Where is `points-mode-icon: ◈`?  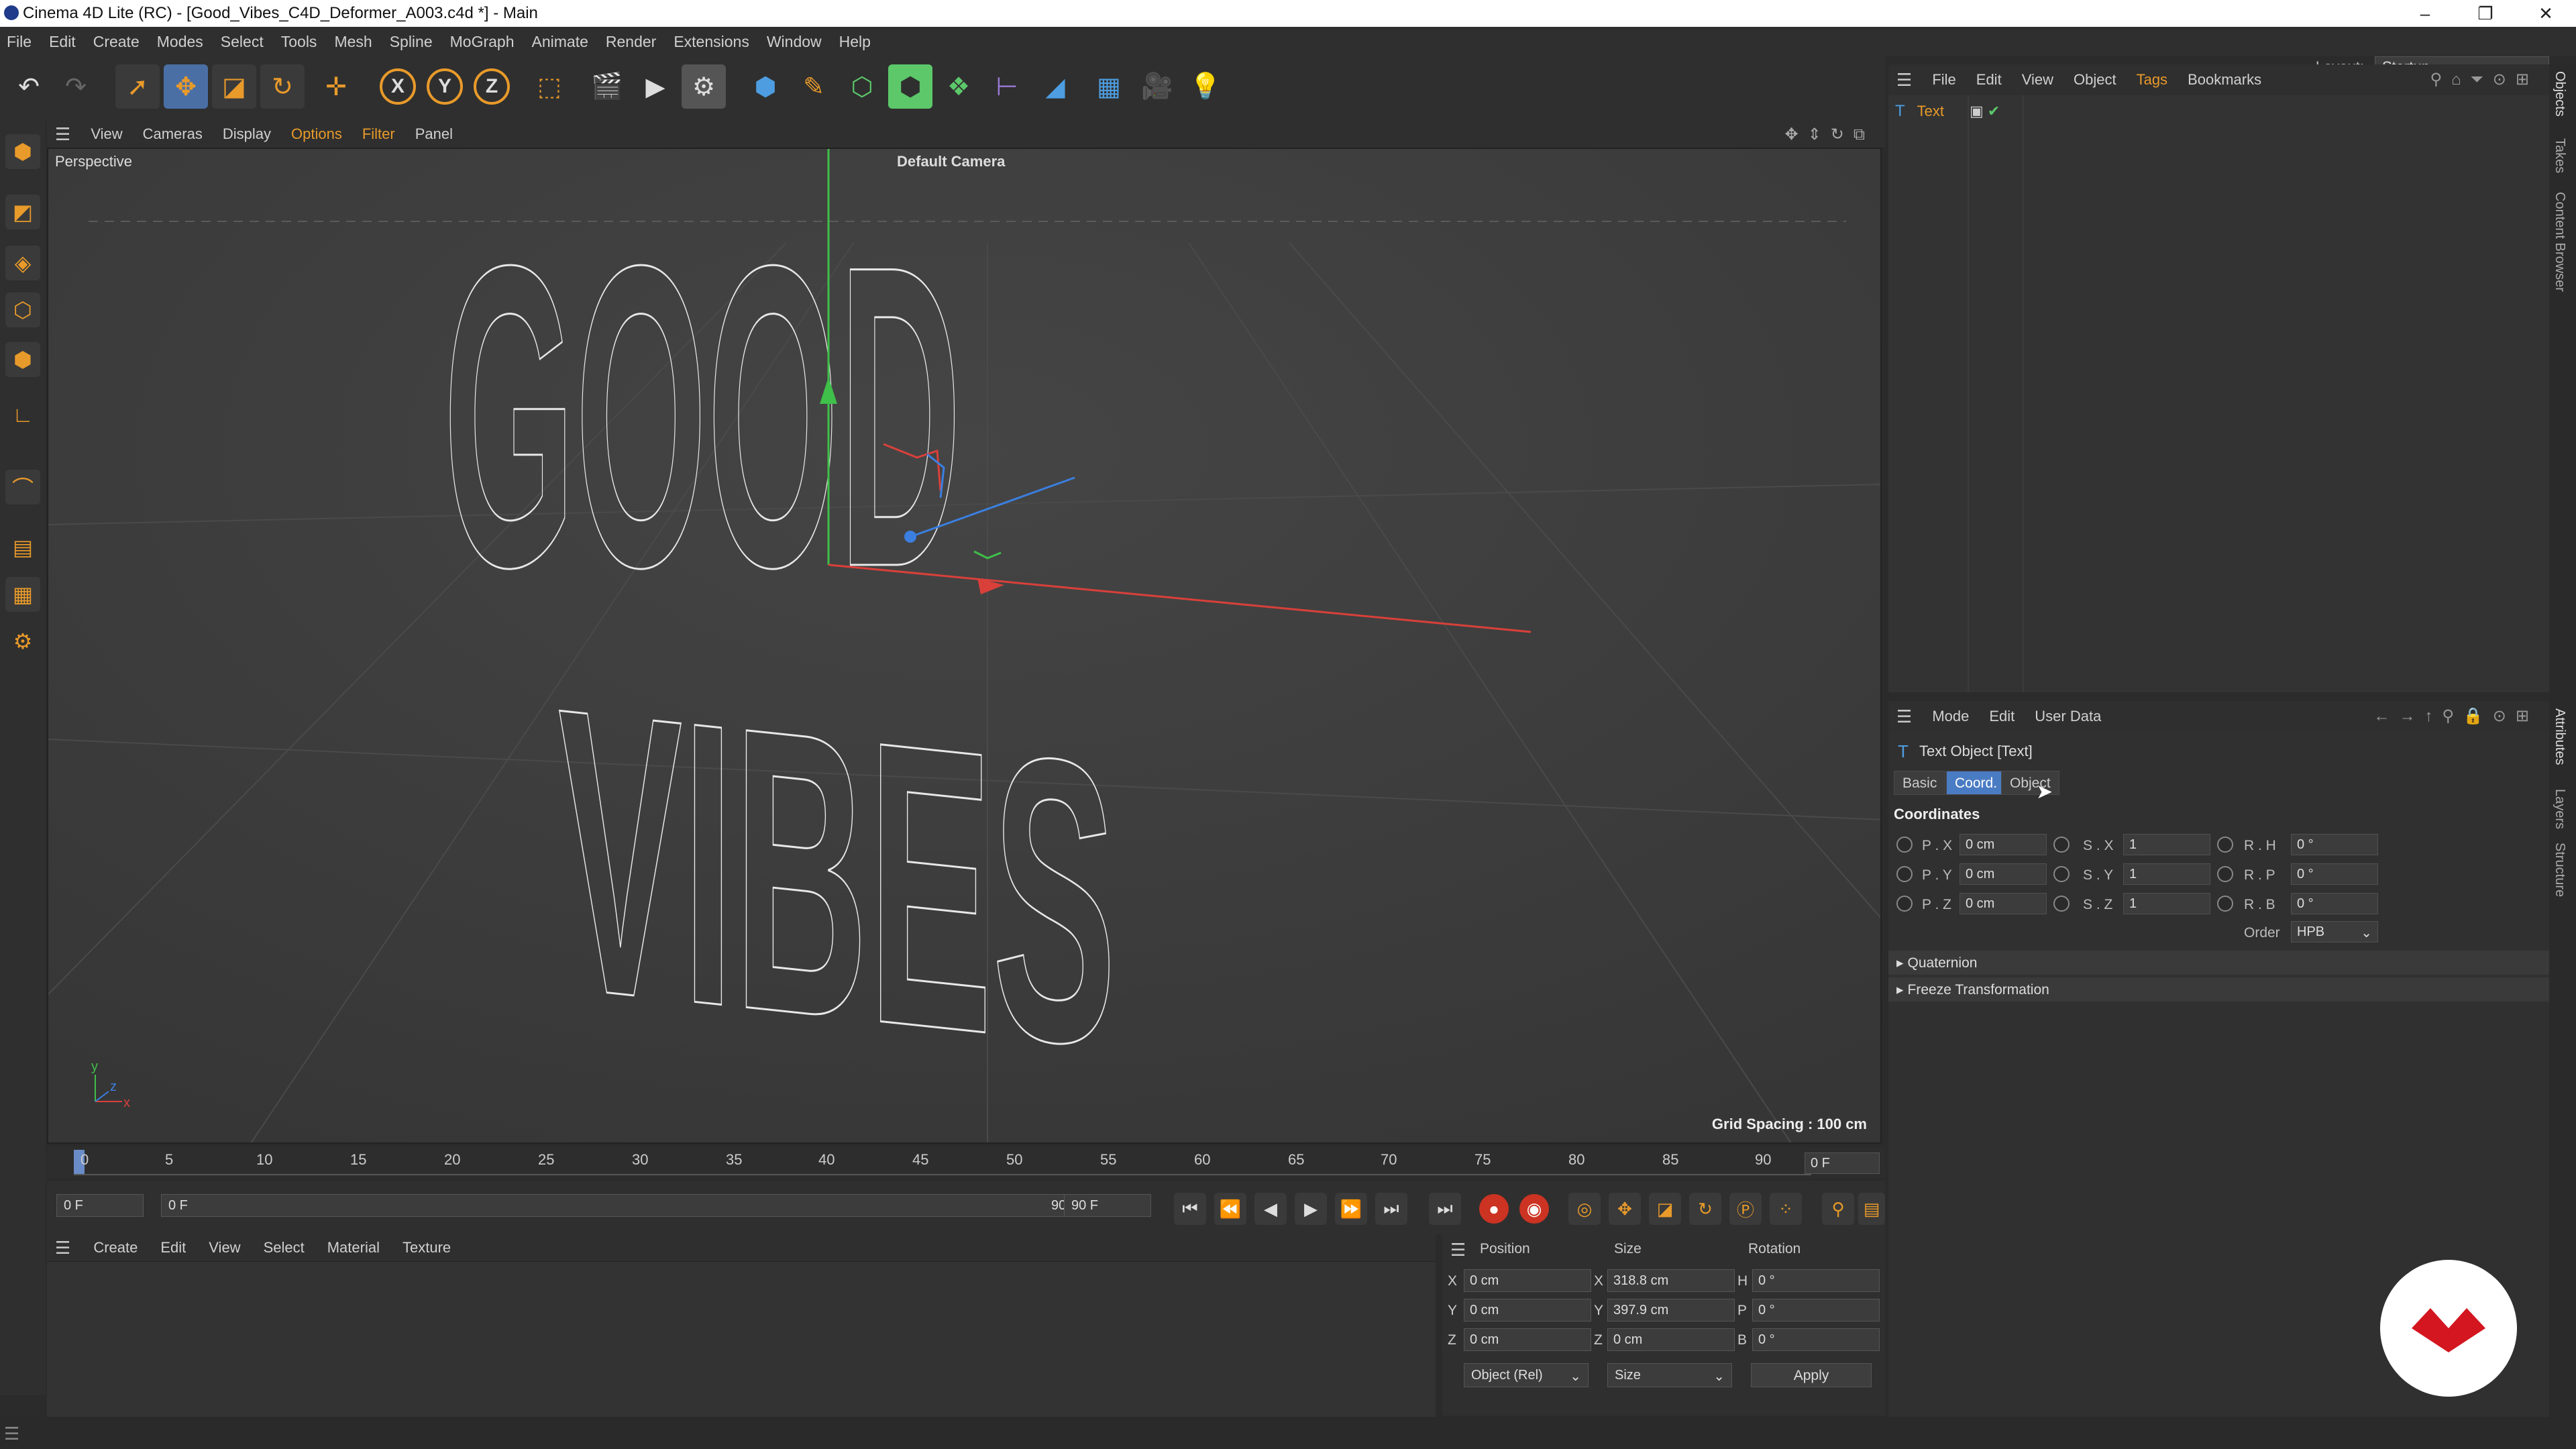 points-mode-icon: ◈ is located at coordinates (22, 263).